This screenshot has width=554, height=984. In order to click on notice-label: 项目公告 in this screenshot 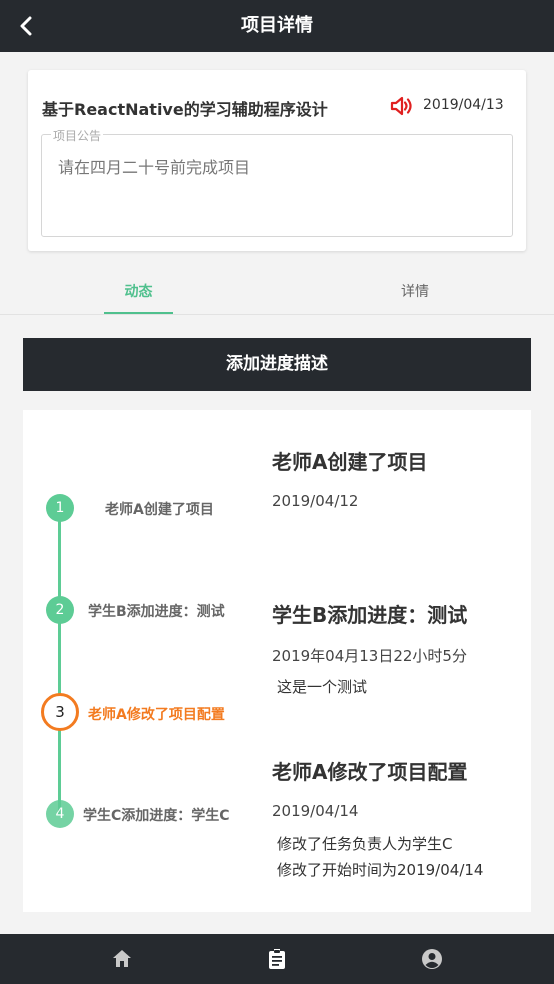, I will do `click(77, 135)`.